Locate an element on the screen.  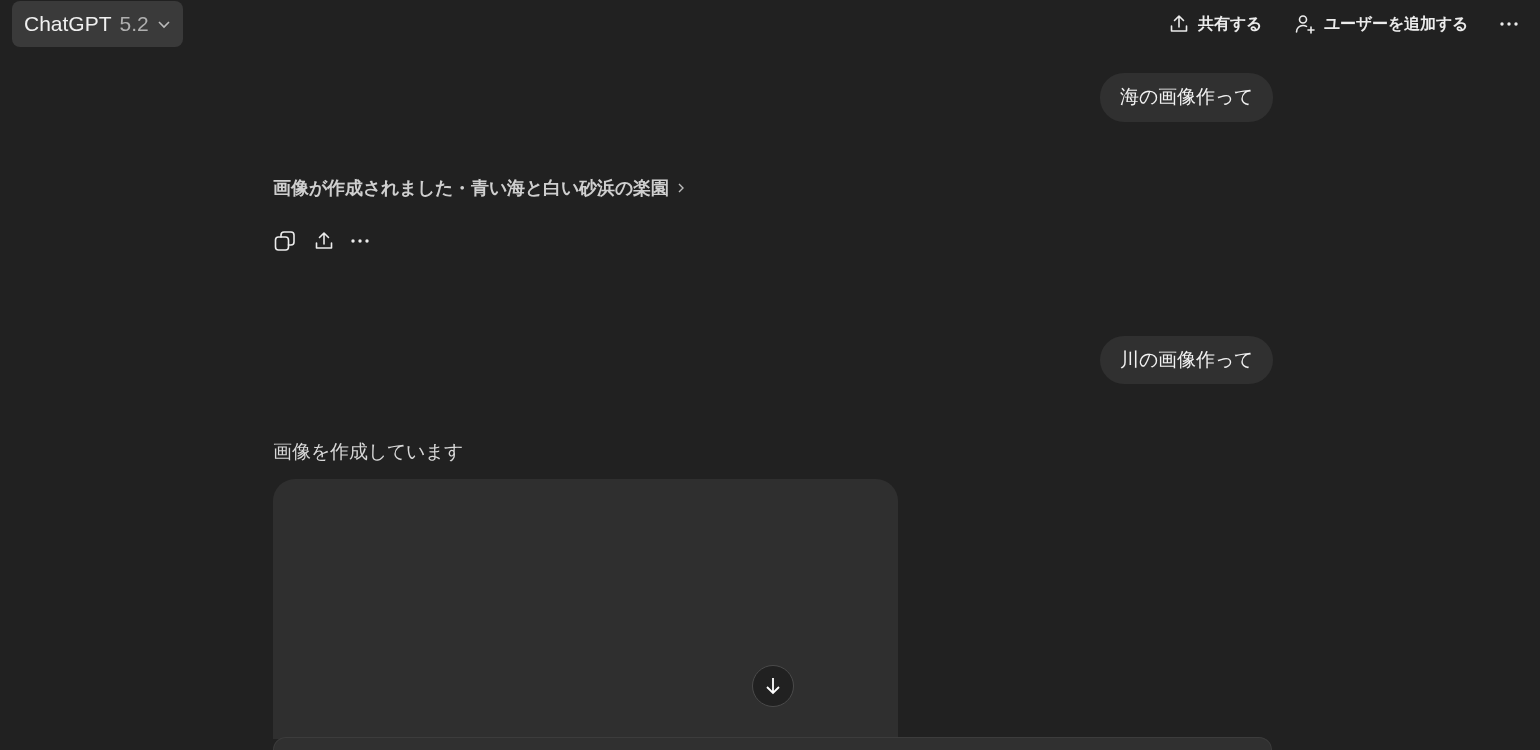
status-text: 画像を作成しています is located at coordinates (368, 452).